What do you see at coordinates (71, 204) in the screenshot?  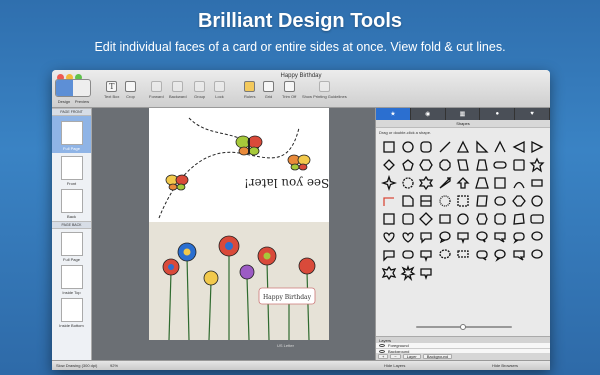 I see `sidebar-item-back: Back` at bounding box center [71, 204].